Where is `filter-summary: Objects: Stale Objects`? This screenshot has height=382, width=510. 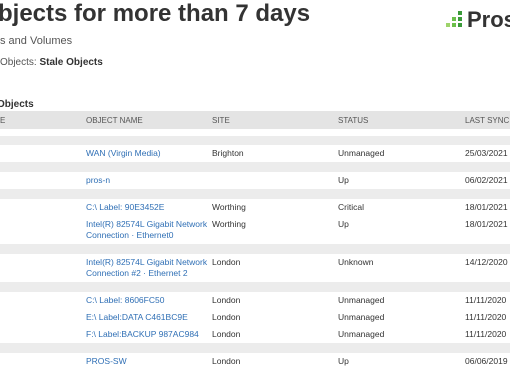 filter-summary: Objects: Stale Objects is located at coordinates (51, 62).